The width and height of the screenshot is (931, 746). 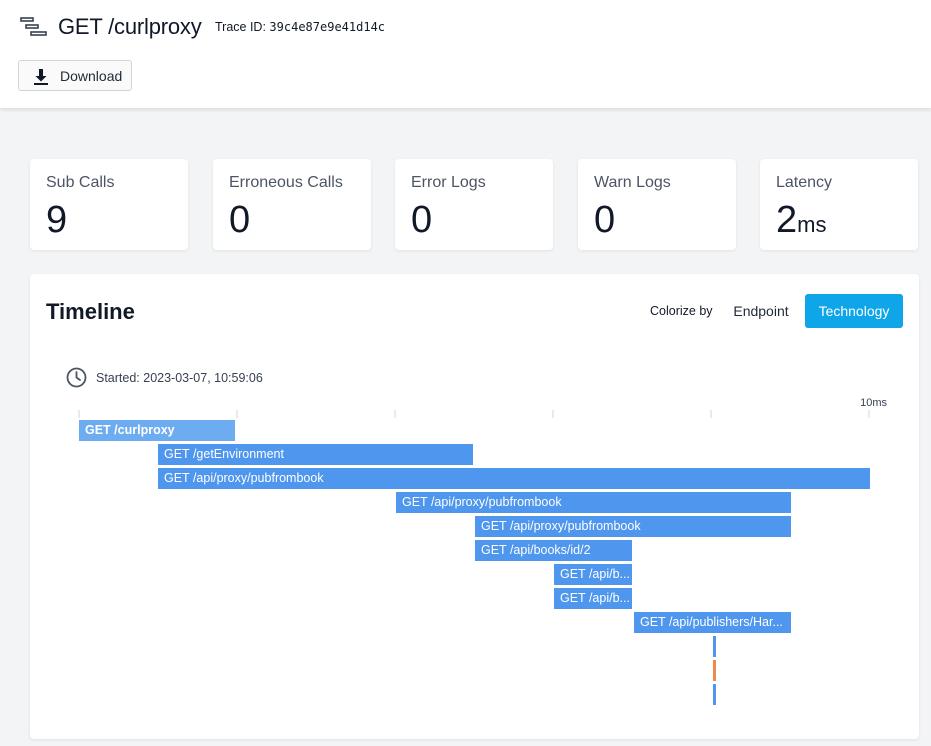 I want to click on stat-card-sub-calls: Sub Calls 9, so click(x=109, y=204).